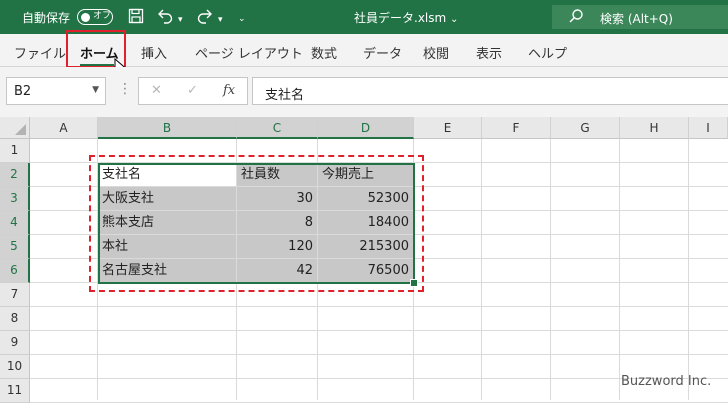 The image size is (728, 403). I want to click on search-box: 検索 (Alt+Q), so click(640, 17).